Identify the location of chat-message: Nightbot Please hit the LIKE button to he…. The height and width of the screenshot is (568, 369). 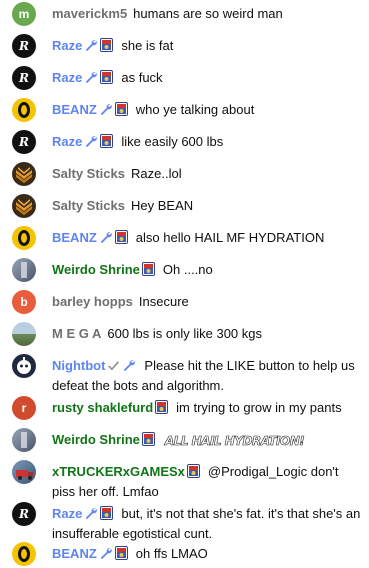
(184, 374).